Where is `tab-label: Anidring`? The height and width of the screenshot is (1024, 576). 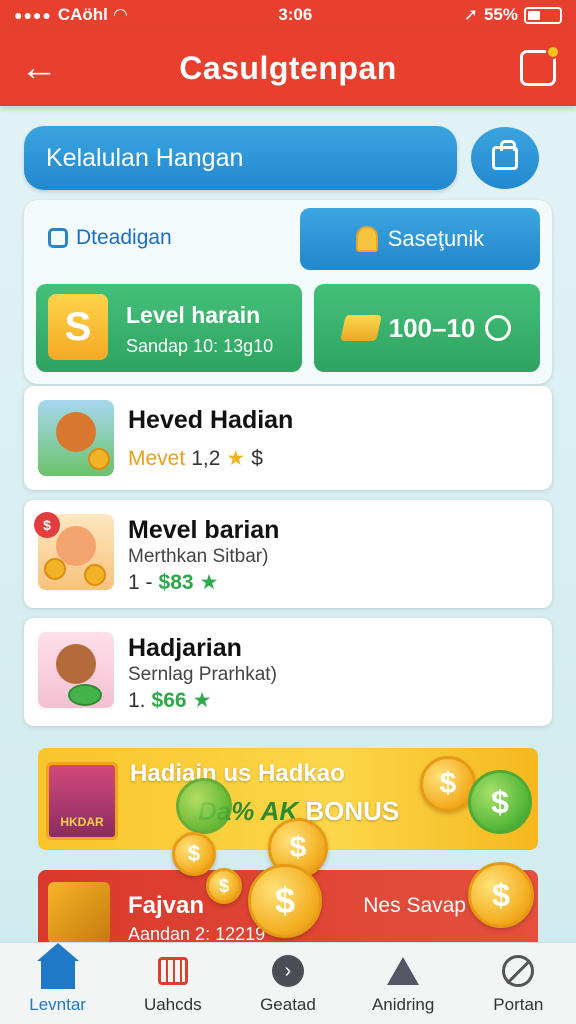 tab-label: Anidring is located at coordinates (403, 1004).